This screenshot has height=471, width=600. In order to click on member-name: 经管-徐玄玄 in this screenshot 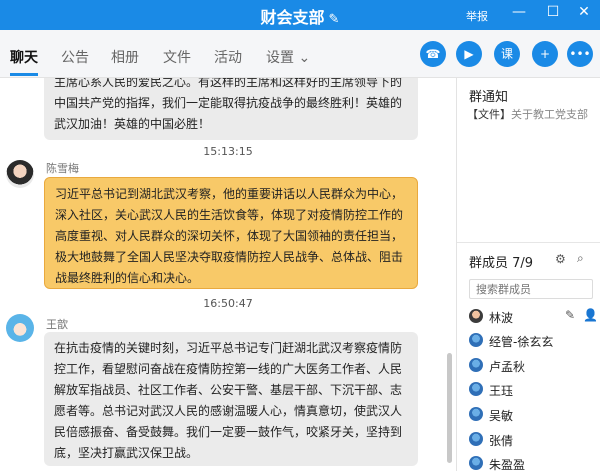, I will do `click(521, 342)`.